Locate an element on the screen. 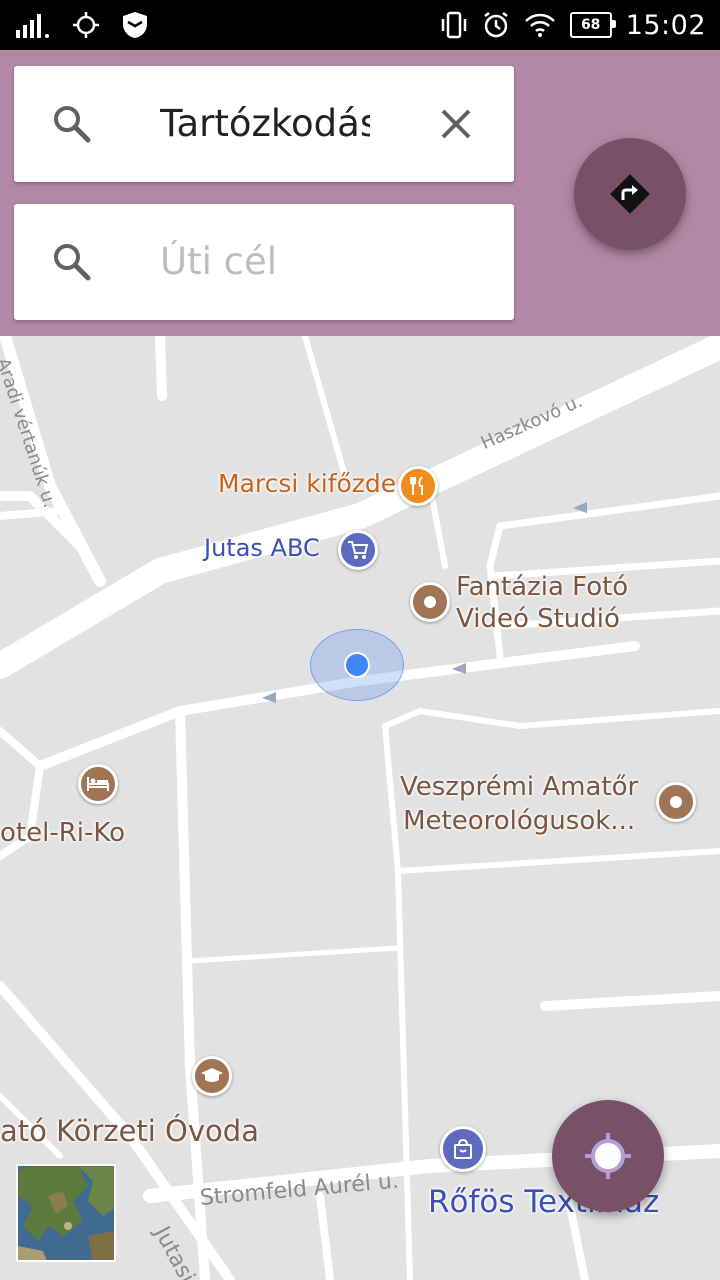  shopping-bag-icon is located at coordinates (463, 1149).